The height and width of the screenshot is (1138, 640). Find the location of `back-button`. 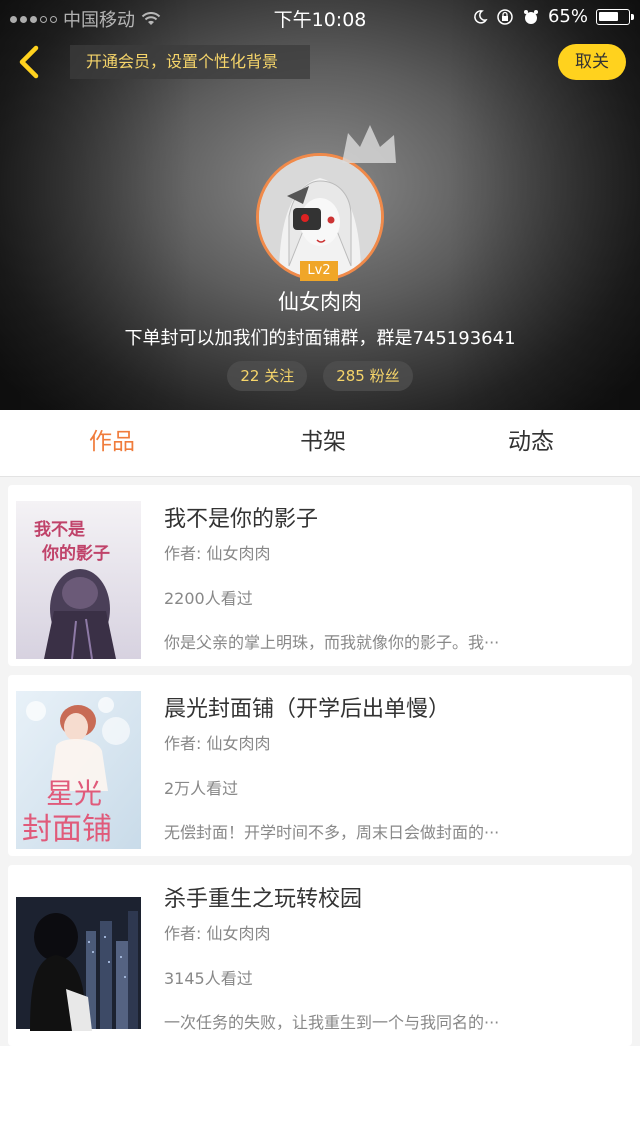

back-button is located at coordinates (30, 62).